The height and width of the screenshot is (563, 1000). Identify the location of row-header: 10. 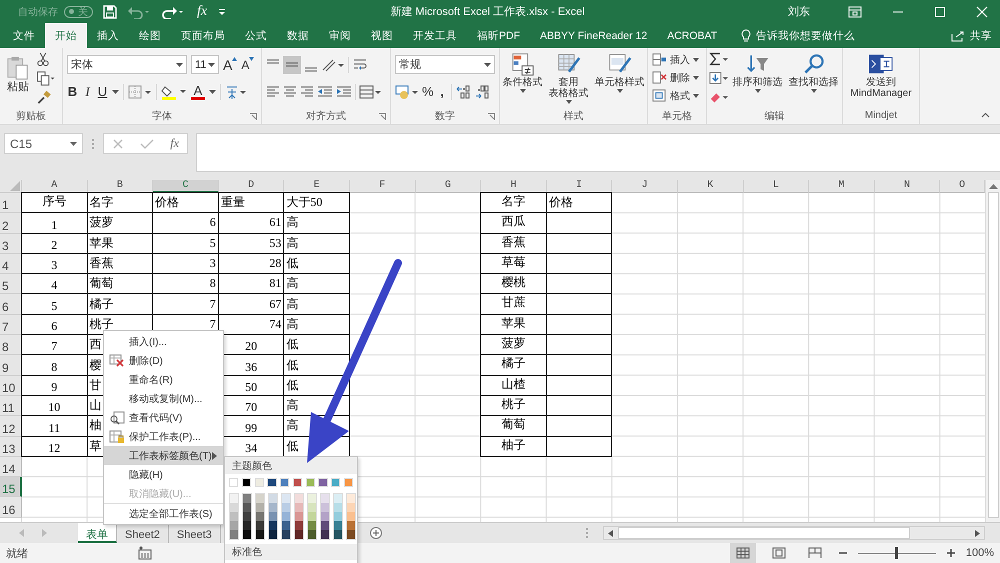
(11, 386).